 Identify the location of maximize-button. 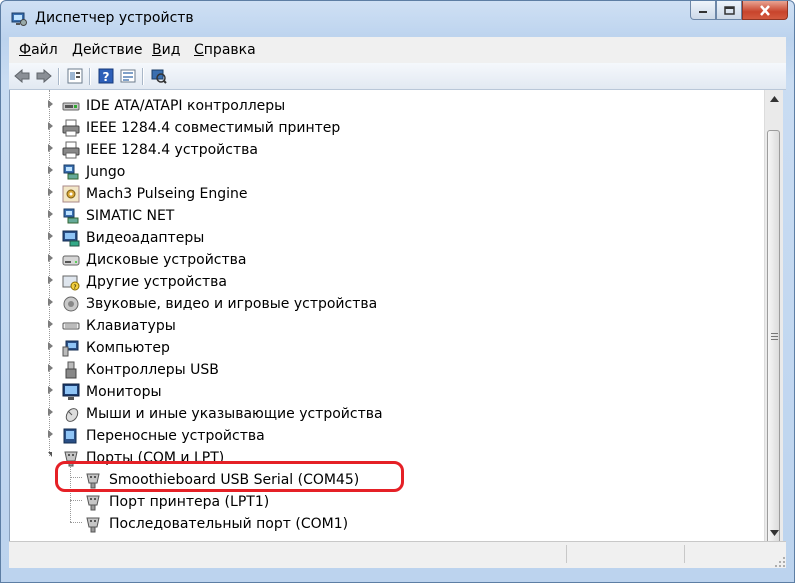
(729, 10).